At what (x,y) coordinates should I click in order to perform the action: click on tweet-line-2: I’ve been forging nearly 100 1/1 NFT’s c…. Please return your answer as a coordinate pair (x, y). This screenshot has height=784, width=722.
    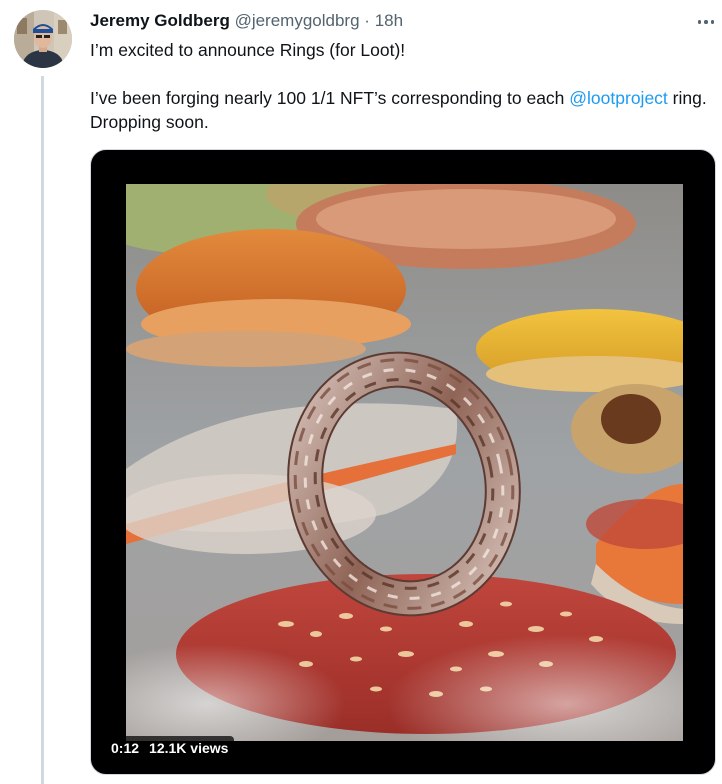
    Looking at the image, I should click on (402, 110).